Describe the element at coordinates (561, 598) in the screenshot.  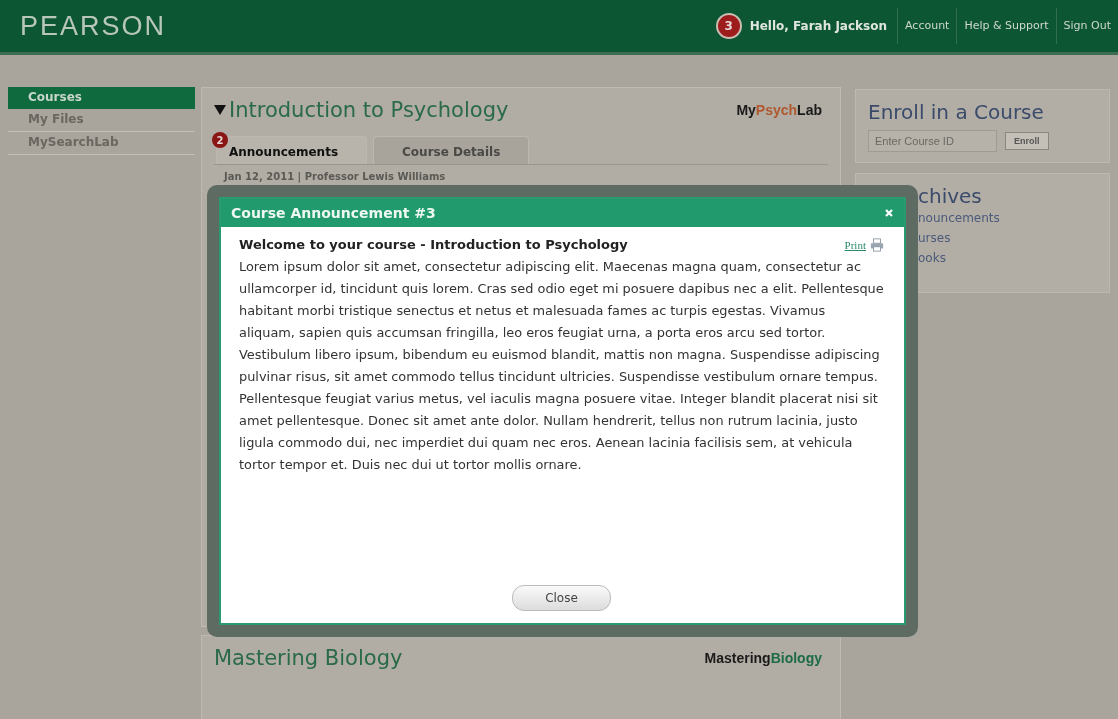
I see `close-button: Close` at that location.